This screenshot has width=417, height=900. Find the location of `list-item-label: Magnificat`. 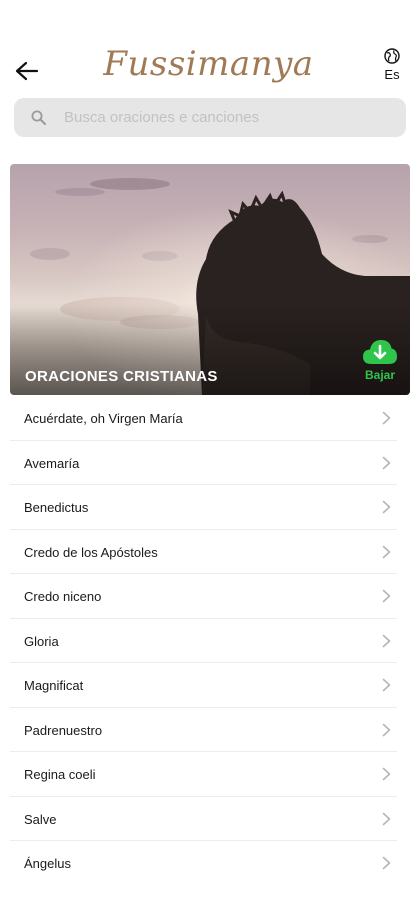

list-item-label: Magnificat is located at coordinates (54, 685).